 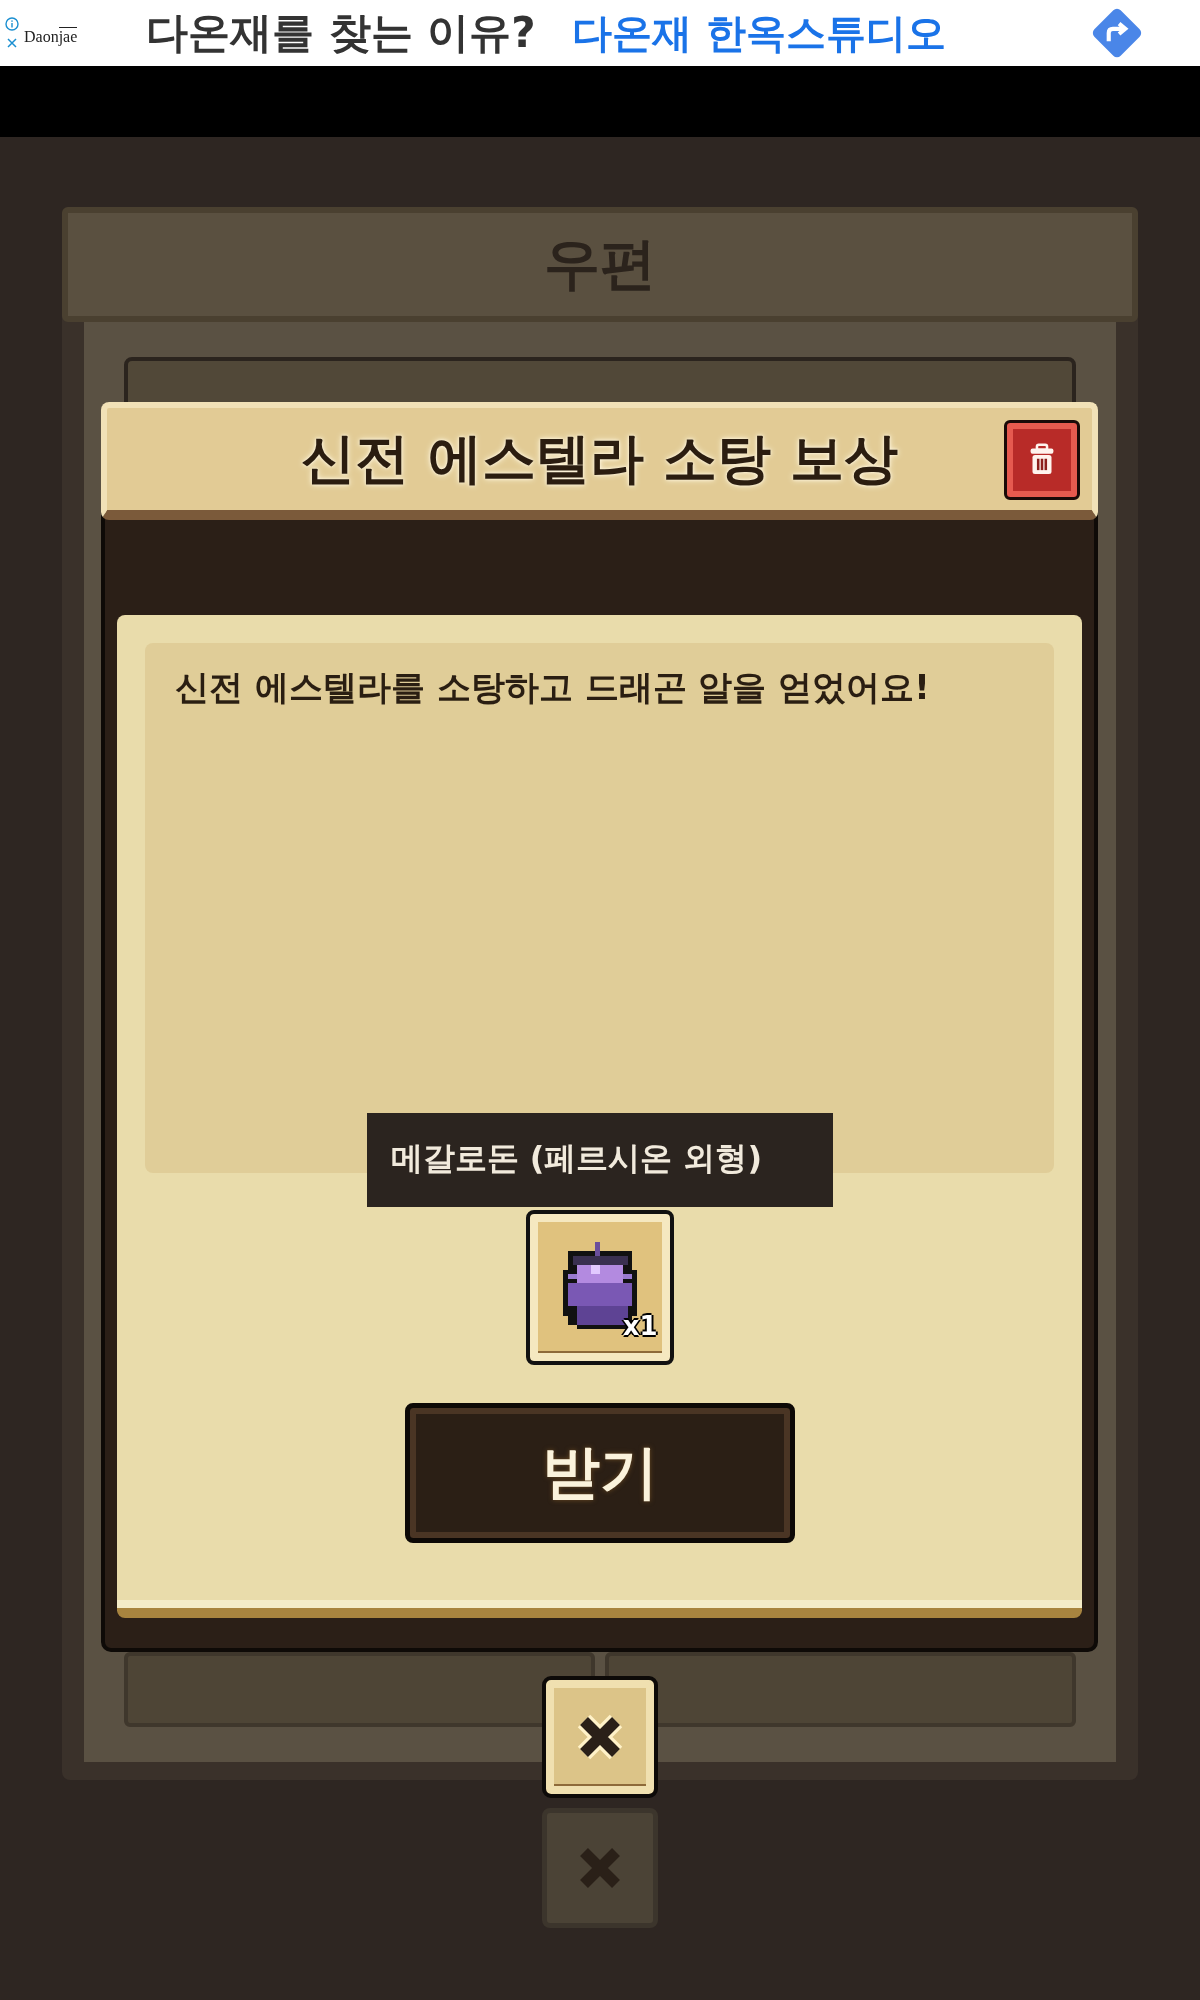 I want to click on brand-logo: Daonjae, so click(x=51, y=35).